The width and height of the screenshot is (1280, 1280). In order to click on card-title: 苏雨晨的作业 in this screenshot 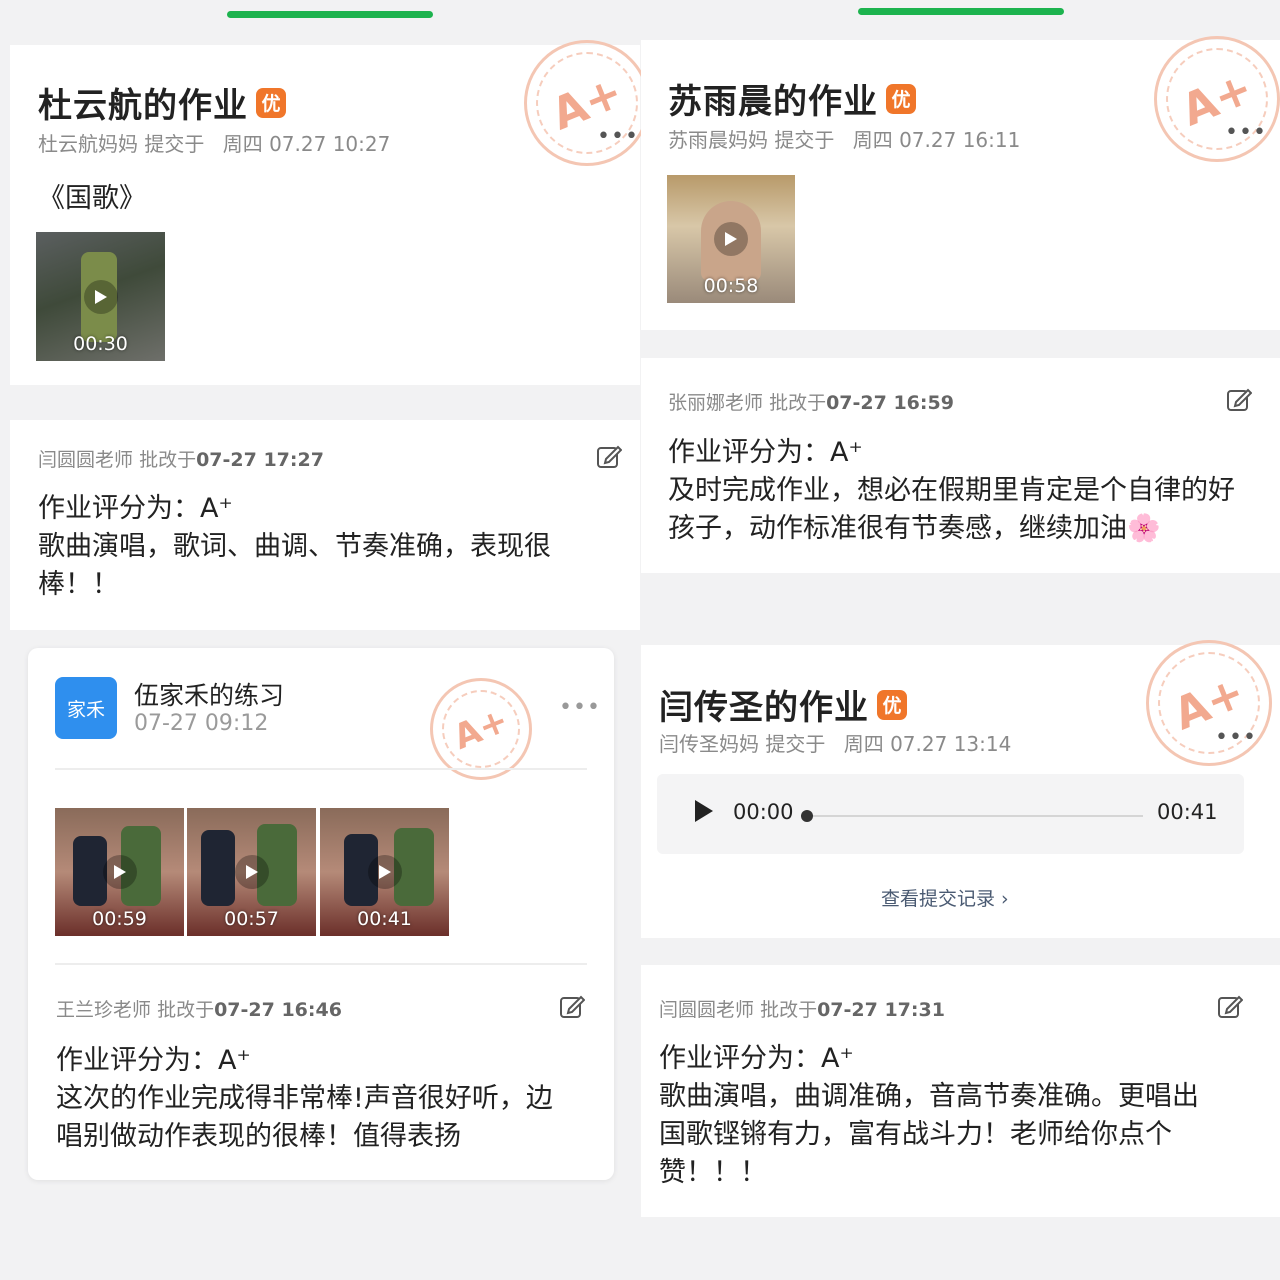, I will do `click(773, 102)`.